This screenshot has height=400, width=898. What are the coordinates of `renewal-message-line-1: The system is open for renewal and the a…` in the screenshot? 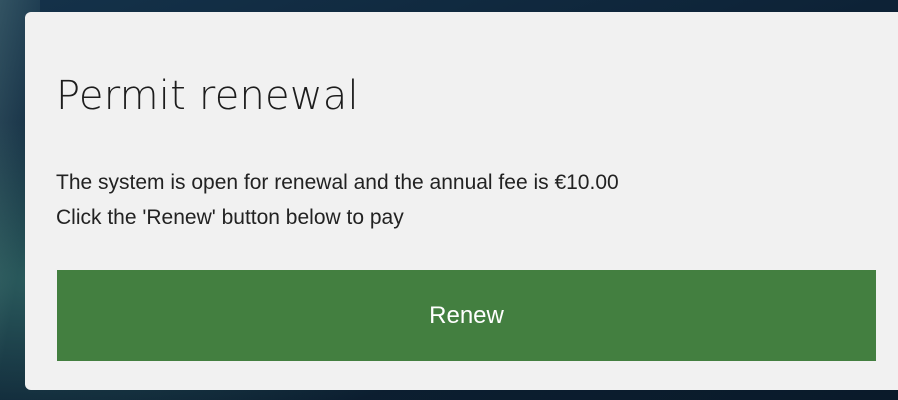 It's located at (337, 182).